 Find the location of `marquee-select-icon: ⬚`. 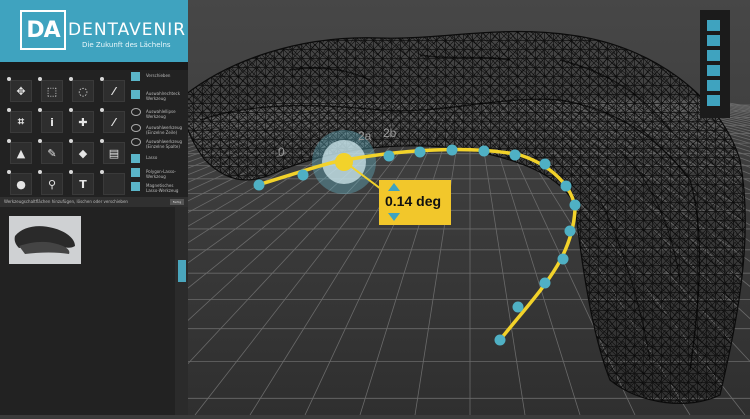

marquee-select-icon: ⬚ is located at coordinates (50, 89).